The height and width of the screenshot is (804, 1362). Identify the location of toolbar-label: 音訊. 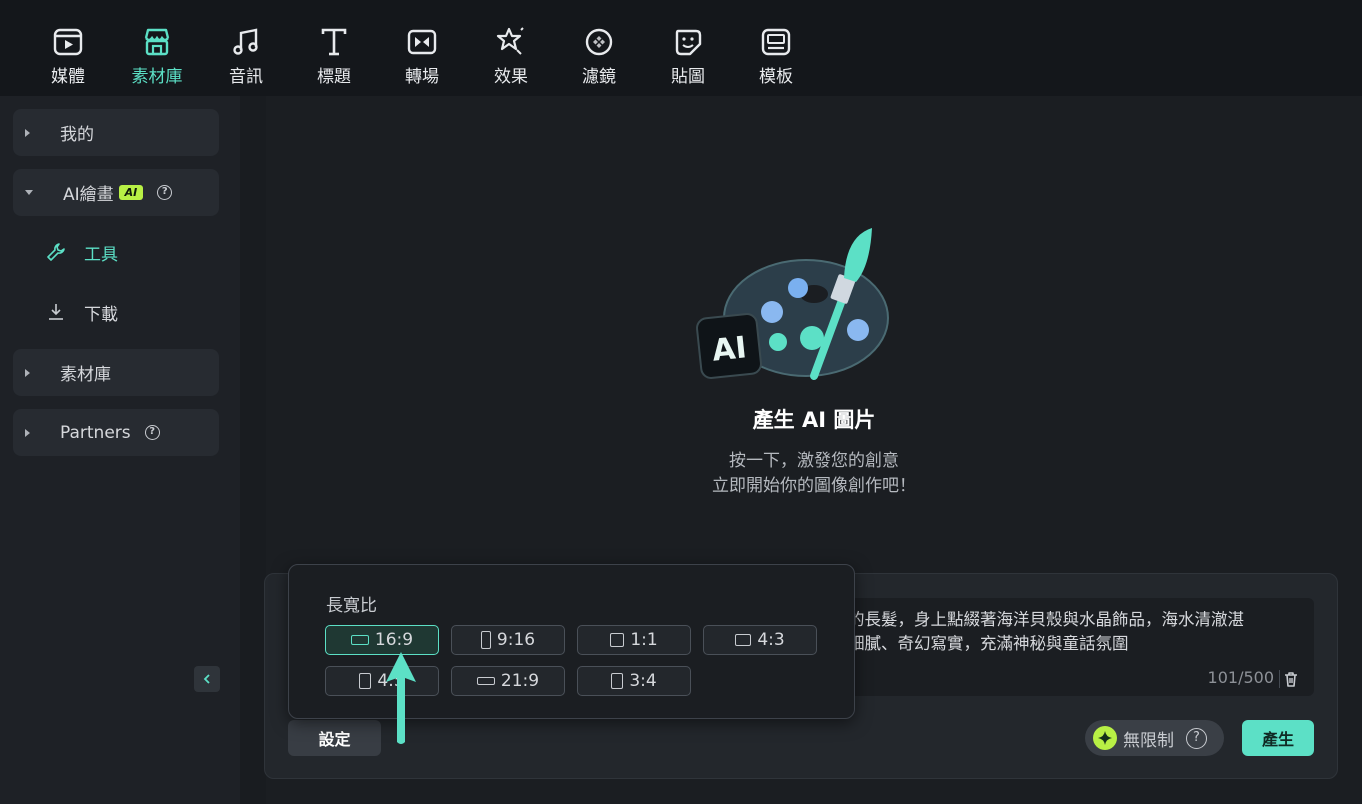
(246, 77).